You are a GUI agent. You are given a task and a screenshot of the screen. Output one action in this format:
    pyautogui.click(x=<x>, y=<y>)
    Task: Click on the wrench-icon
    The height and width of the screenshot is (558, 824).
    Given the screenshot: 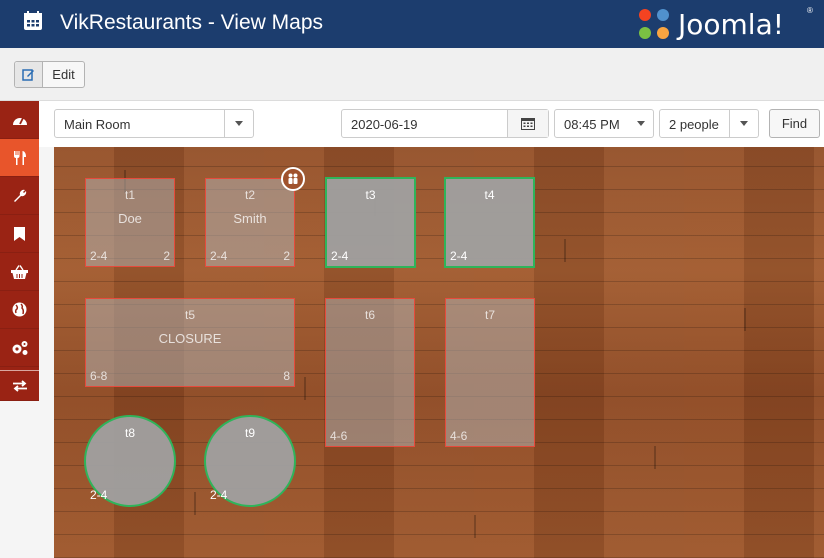 What is the action you would take?
    pyautogui.click(x=20, y=195)
    